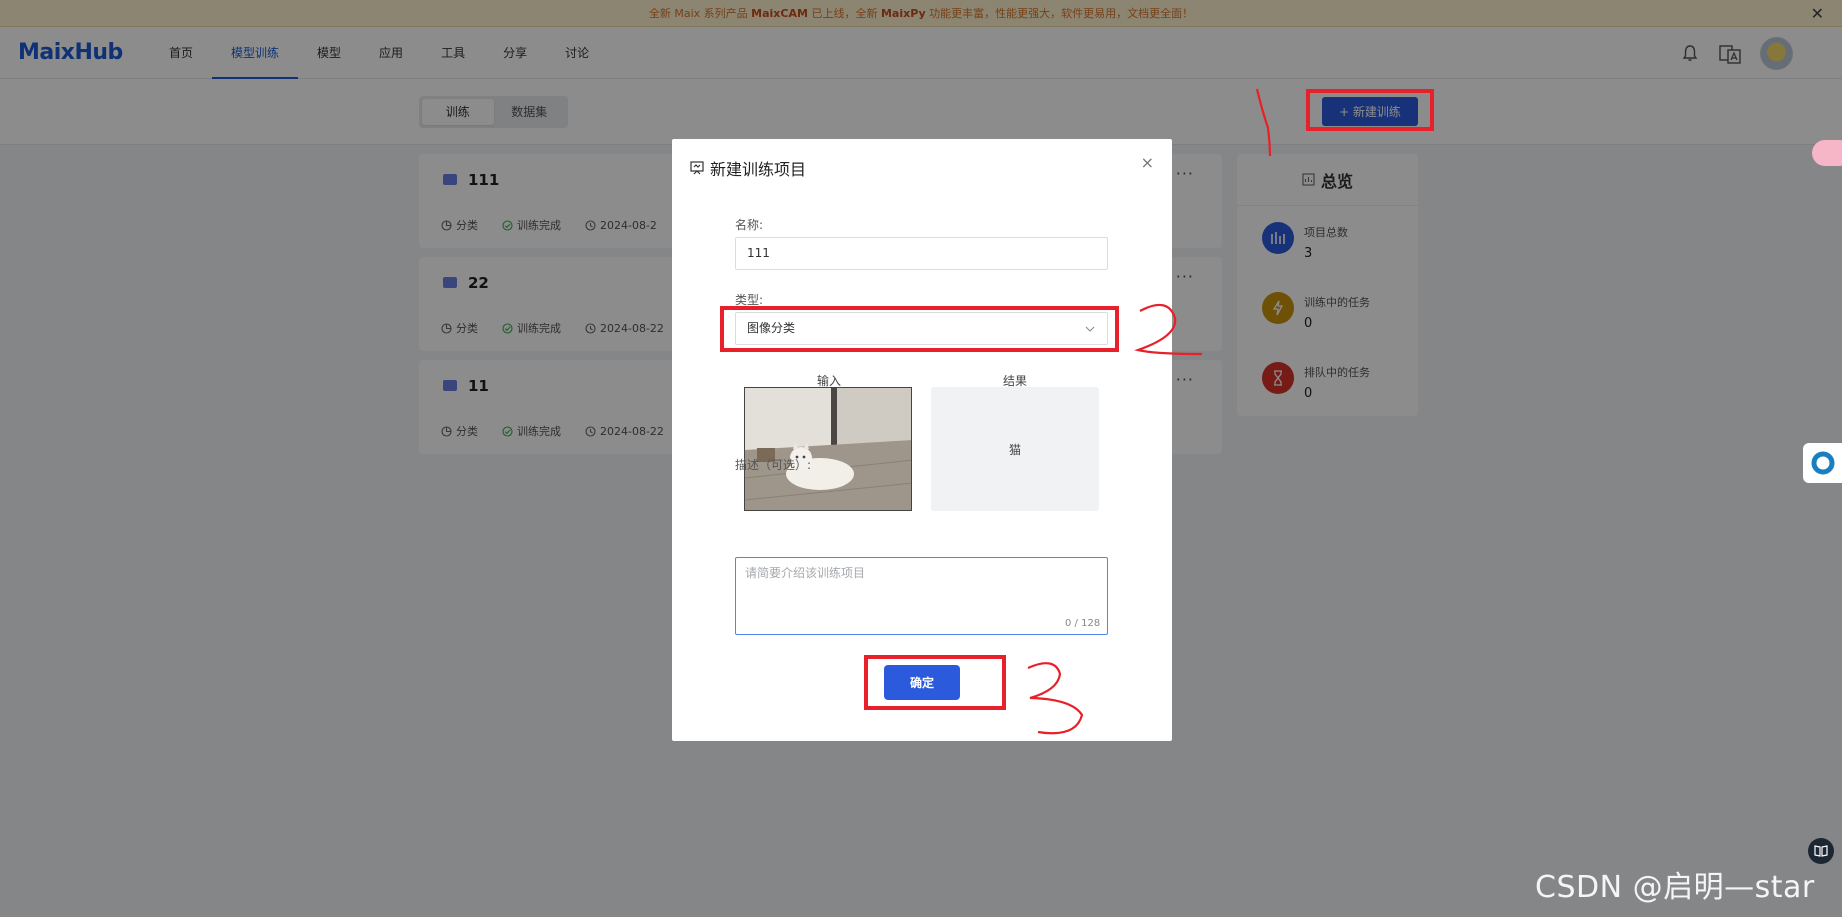 Image resolution: width=1842 pixels, height=917 pixels. Describe the element at coordinates (1675, 887) in the screenshot. I see `csdn-watermark: CSDN @启明—star` at that location.